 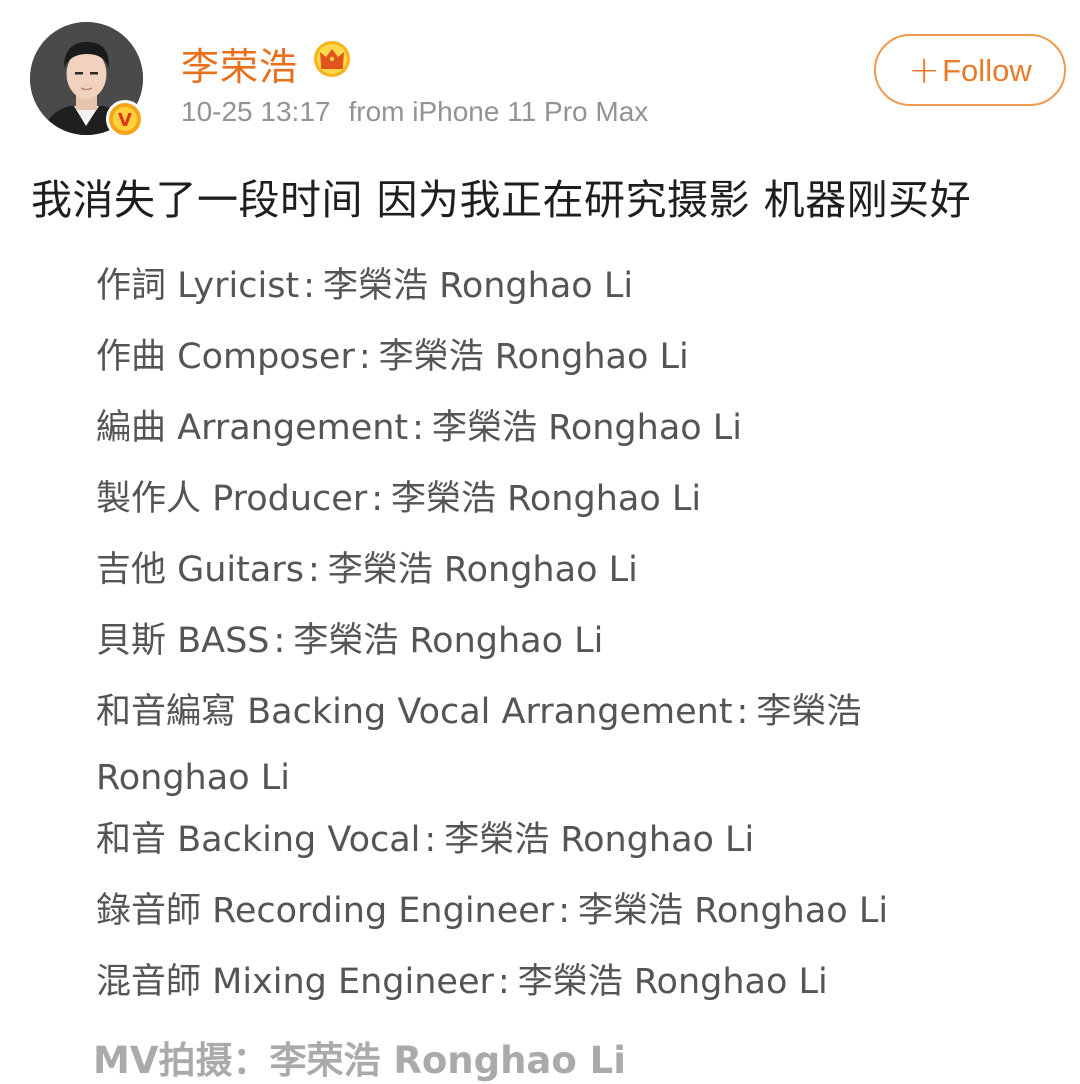 I want to click on post-meta: 10-25 13:17 from iPhone 11 Pro Max, so click(x=414, y=112).